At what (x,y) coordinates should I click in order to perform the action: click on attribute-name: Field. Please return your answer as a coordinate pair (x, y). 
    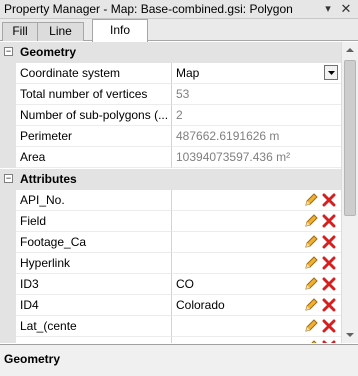
    Looking at the image, I should click on (94, 221).